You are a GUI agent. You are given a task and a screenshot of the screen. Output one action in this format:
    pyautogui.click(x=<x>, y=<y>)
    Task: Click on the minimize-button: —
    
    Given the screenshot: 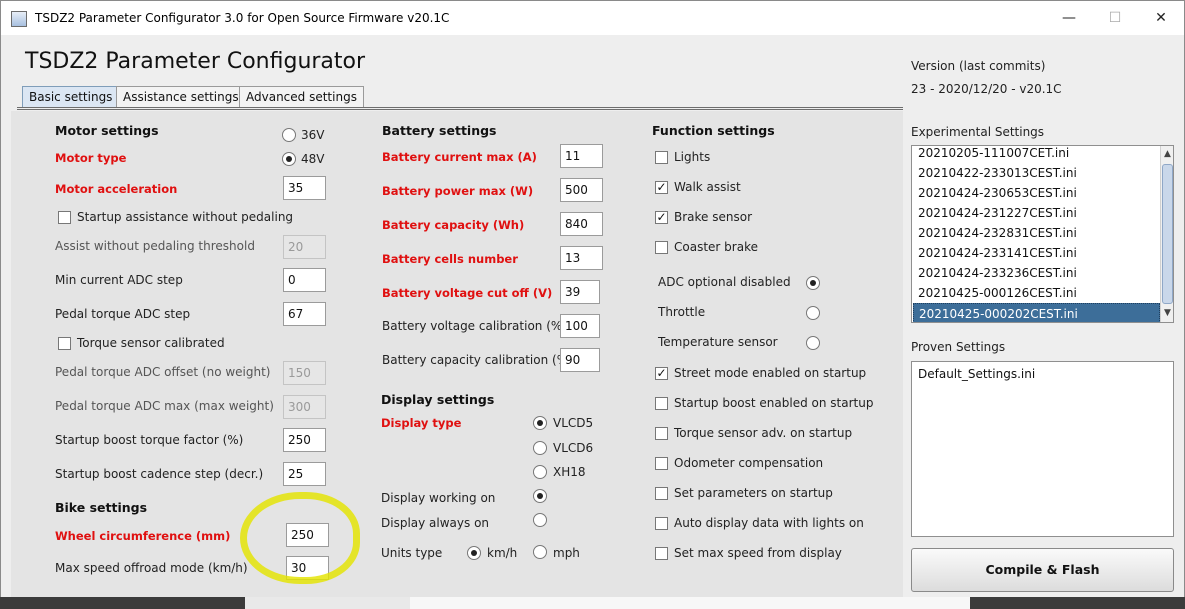 What is the action you would take?
    pyautogui.click(x=1069, y=18)
    